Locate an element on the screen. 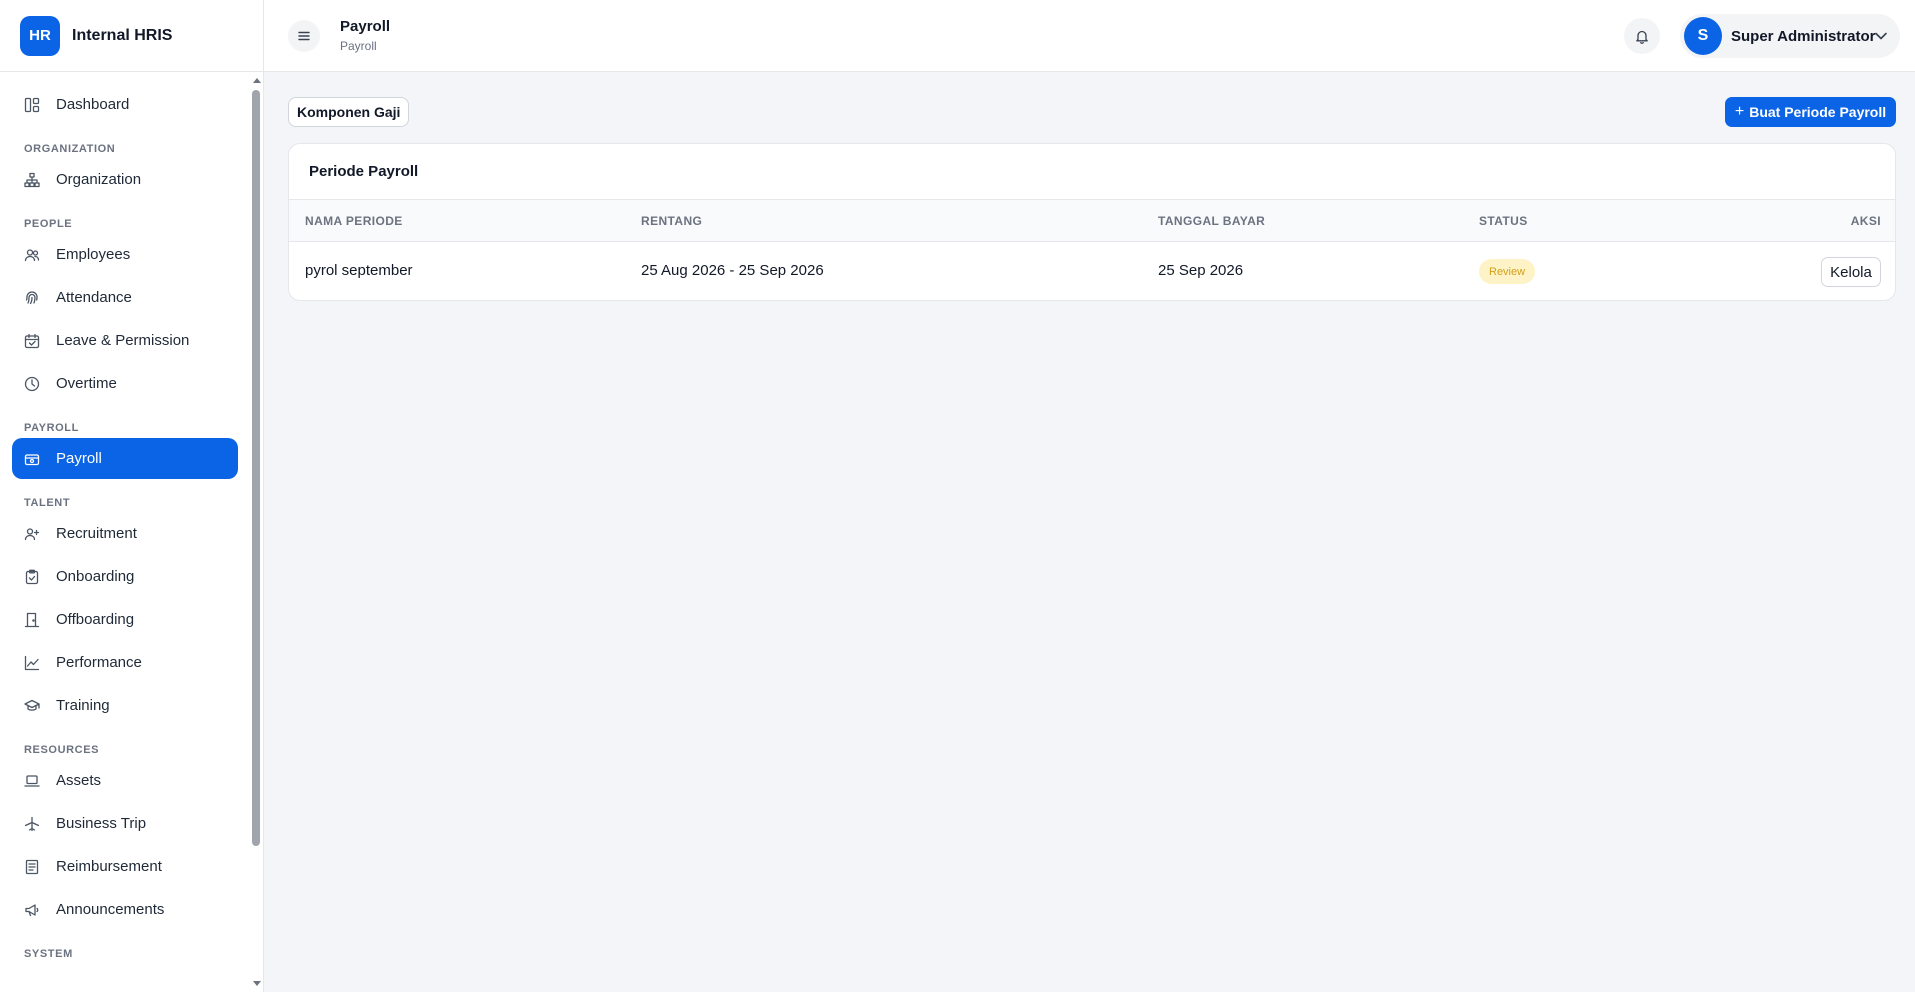  menu-toggle-button is located at coordinates (304, 36).